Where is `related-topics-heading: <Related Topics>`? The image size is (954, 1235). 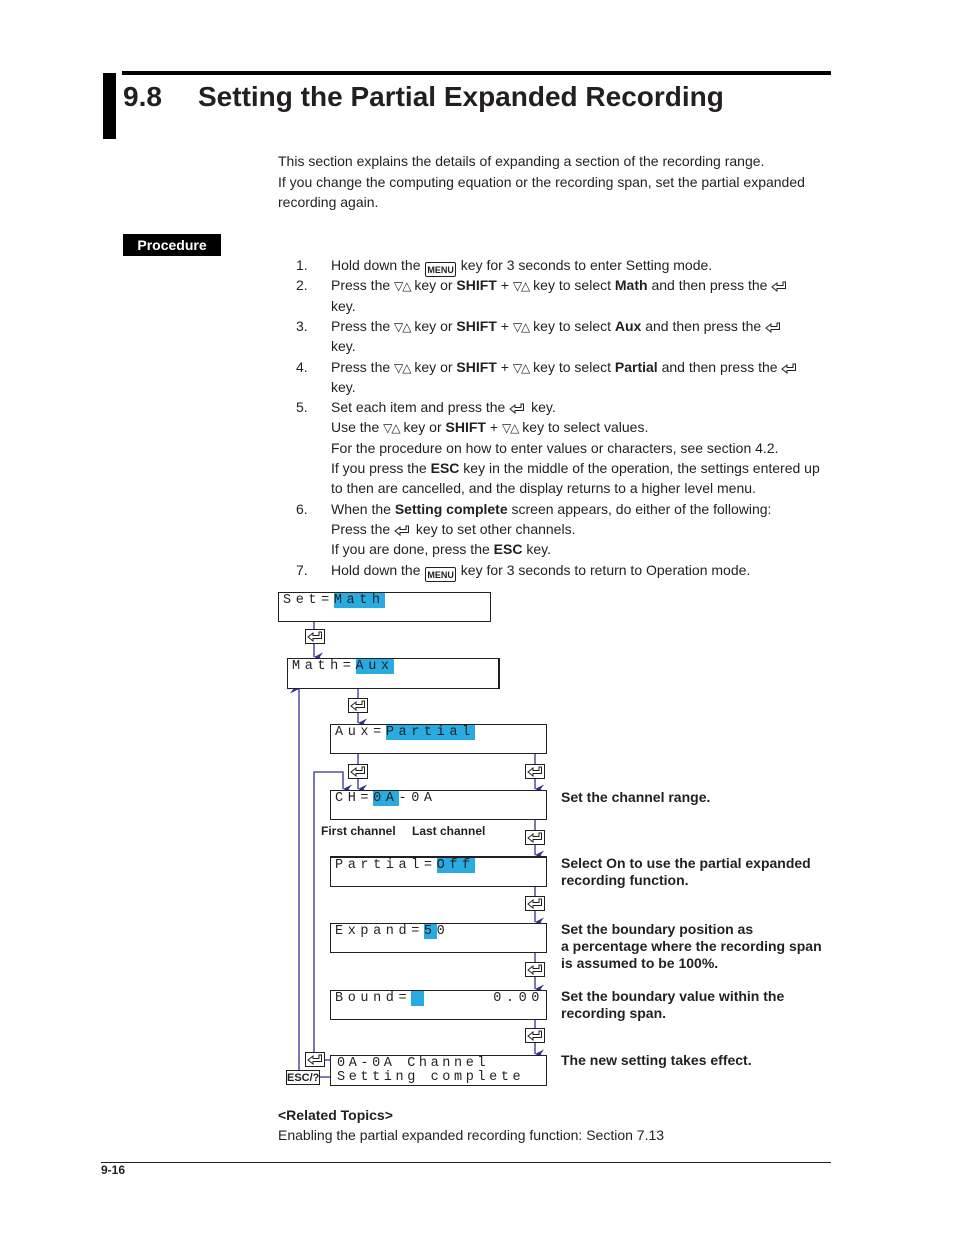 related-topics-heading: <Related Topics> is located at coordinates (335, 1115).